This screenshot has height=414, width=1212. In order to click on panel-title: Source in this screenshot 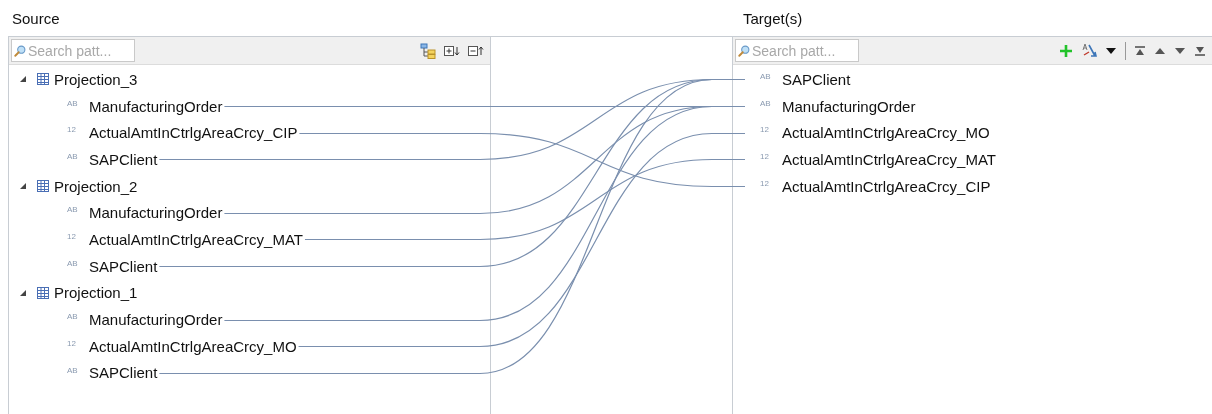, I will do `click(36, 18)`.